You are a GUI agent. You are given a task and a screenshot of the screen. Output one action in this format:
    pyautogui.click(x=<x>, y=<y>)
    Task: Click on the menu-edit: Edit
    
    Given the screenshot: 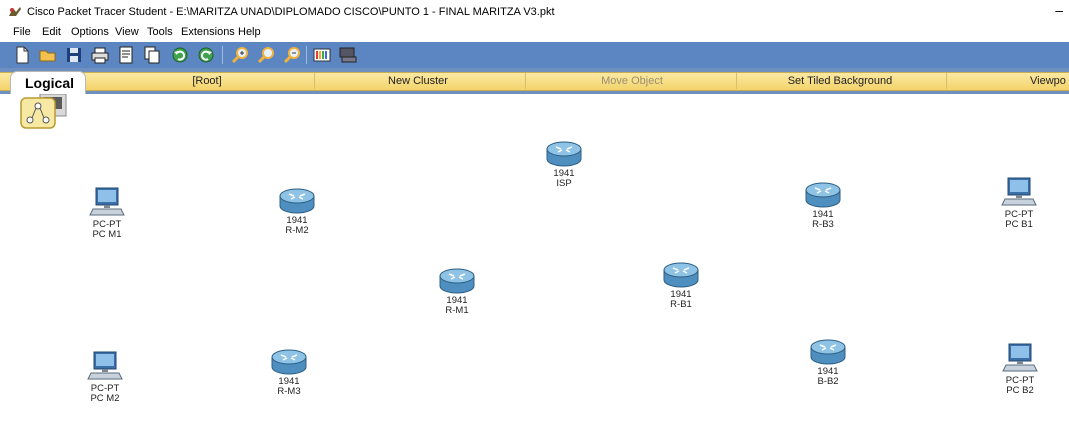 What is the action you would take?
    pyautogui.click(x=51, y=32)
    